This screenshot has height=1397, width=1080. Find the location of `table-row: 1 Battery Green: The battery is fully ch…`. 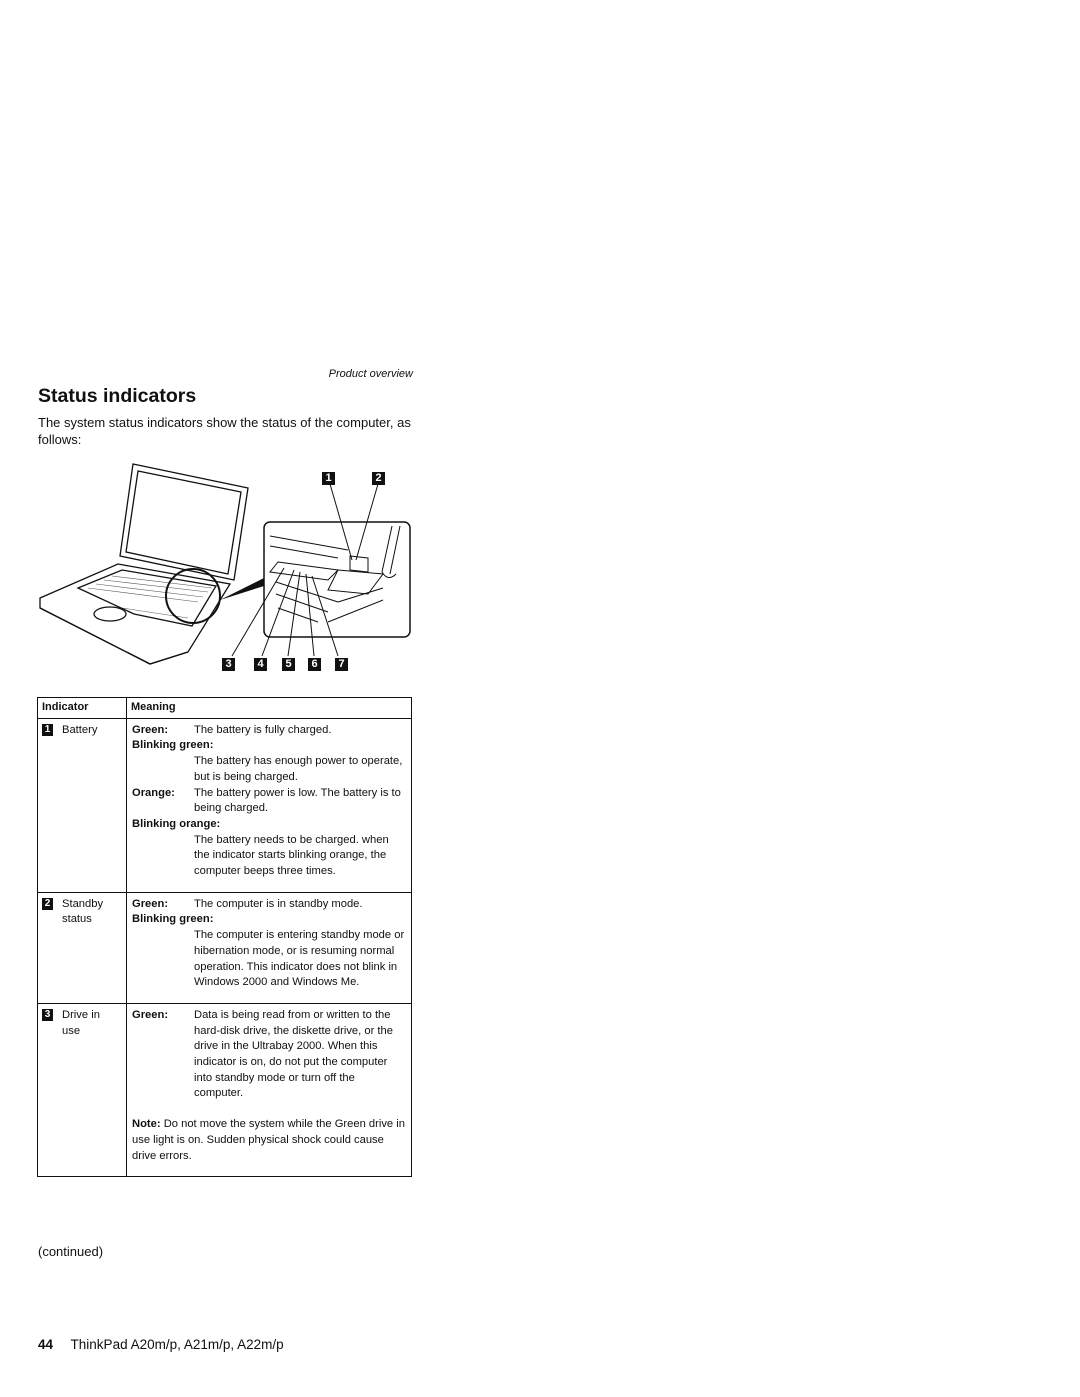

table-row: 1 Battery Green: The battery is fully ch… is located at coordinates (224, 805).